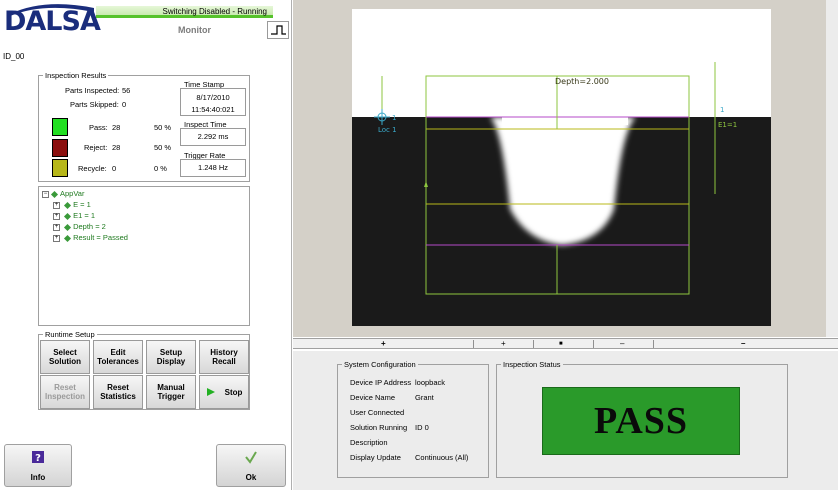  I want to click on tree-item: + E = 1, so click(72, 204).